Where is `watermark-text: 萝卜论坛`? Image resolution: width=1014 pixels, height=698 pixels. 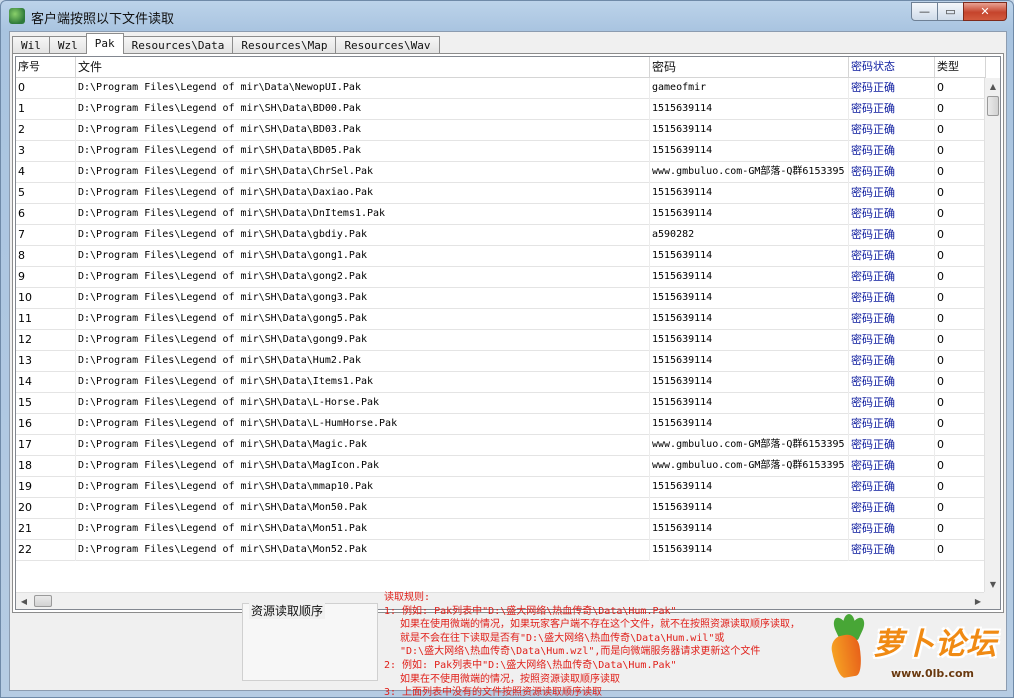
watermark-text: 萝卜论坛 is located at coordinates (935, 644).